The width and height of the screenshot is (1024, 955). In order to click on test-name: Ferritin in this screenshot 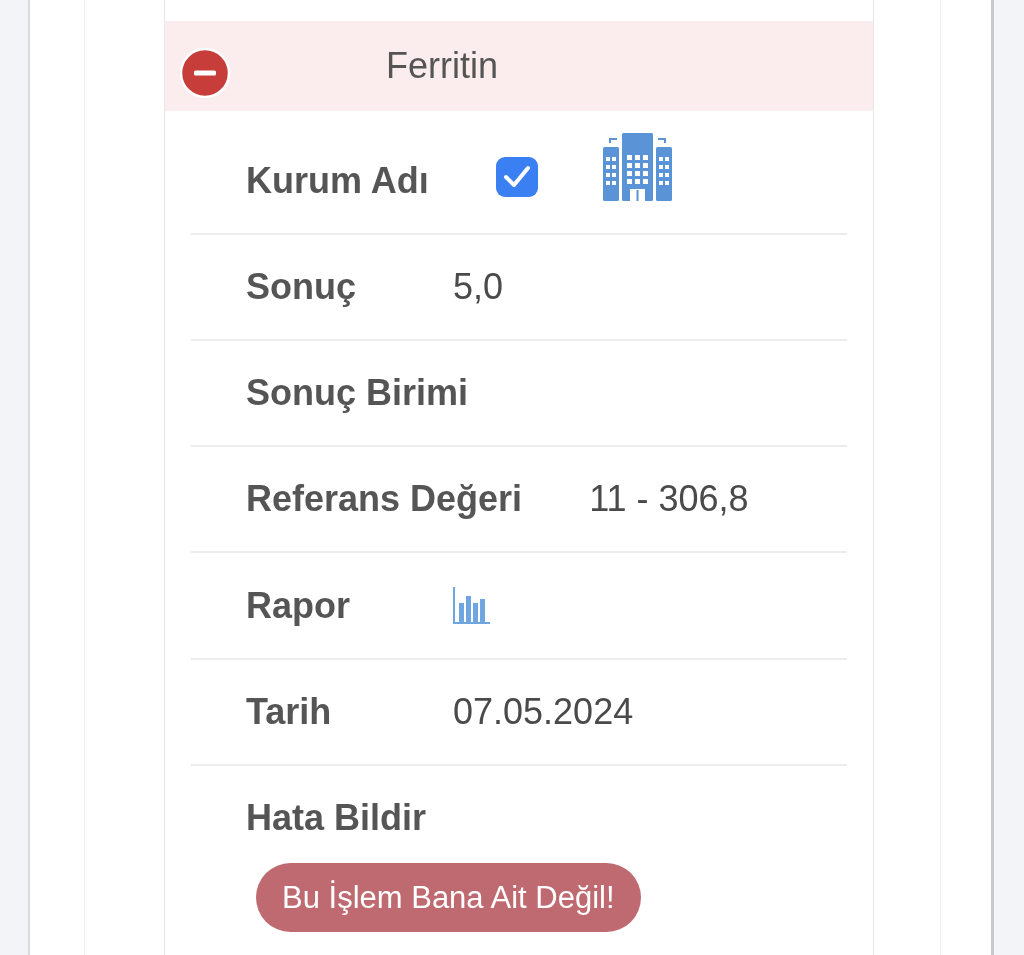, I will do `click(442, 66)`.